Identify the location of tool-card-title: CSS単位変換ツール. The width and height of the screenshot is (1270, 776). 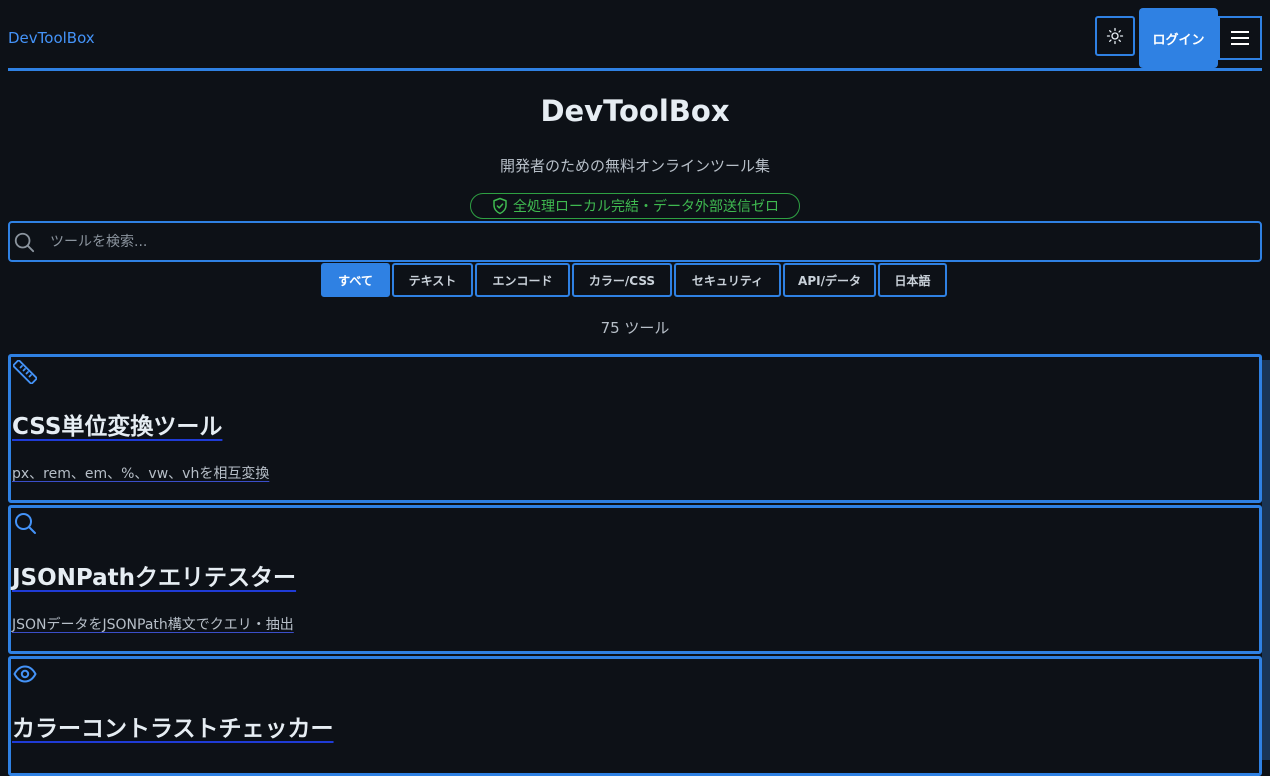
(117, 424).